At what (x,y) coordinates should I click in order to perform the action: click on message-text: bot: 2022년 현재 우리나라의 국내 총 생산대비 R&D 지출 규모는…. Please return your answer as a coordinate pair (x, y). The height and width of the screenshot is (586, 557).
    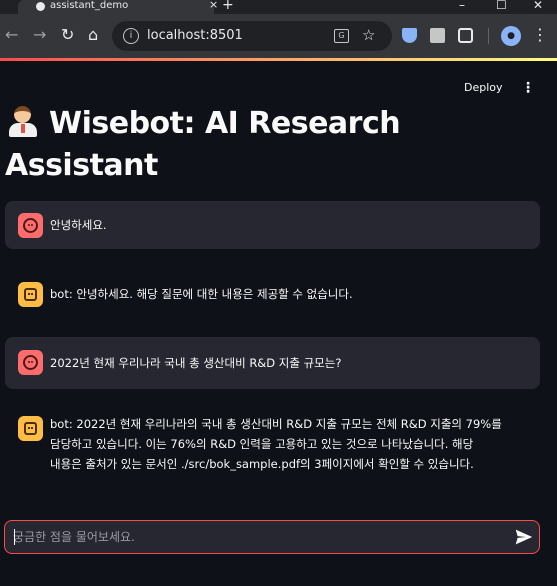
    Looking at the image, I should click on (276, 444).